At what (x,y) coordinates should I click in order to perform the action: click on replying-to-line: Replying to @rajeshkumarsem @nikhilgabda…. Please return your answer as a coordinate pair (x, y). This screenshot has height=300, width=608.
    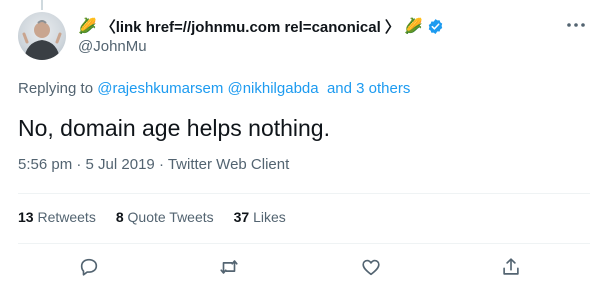
    Looking at the image, I should click on (214, 88).